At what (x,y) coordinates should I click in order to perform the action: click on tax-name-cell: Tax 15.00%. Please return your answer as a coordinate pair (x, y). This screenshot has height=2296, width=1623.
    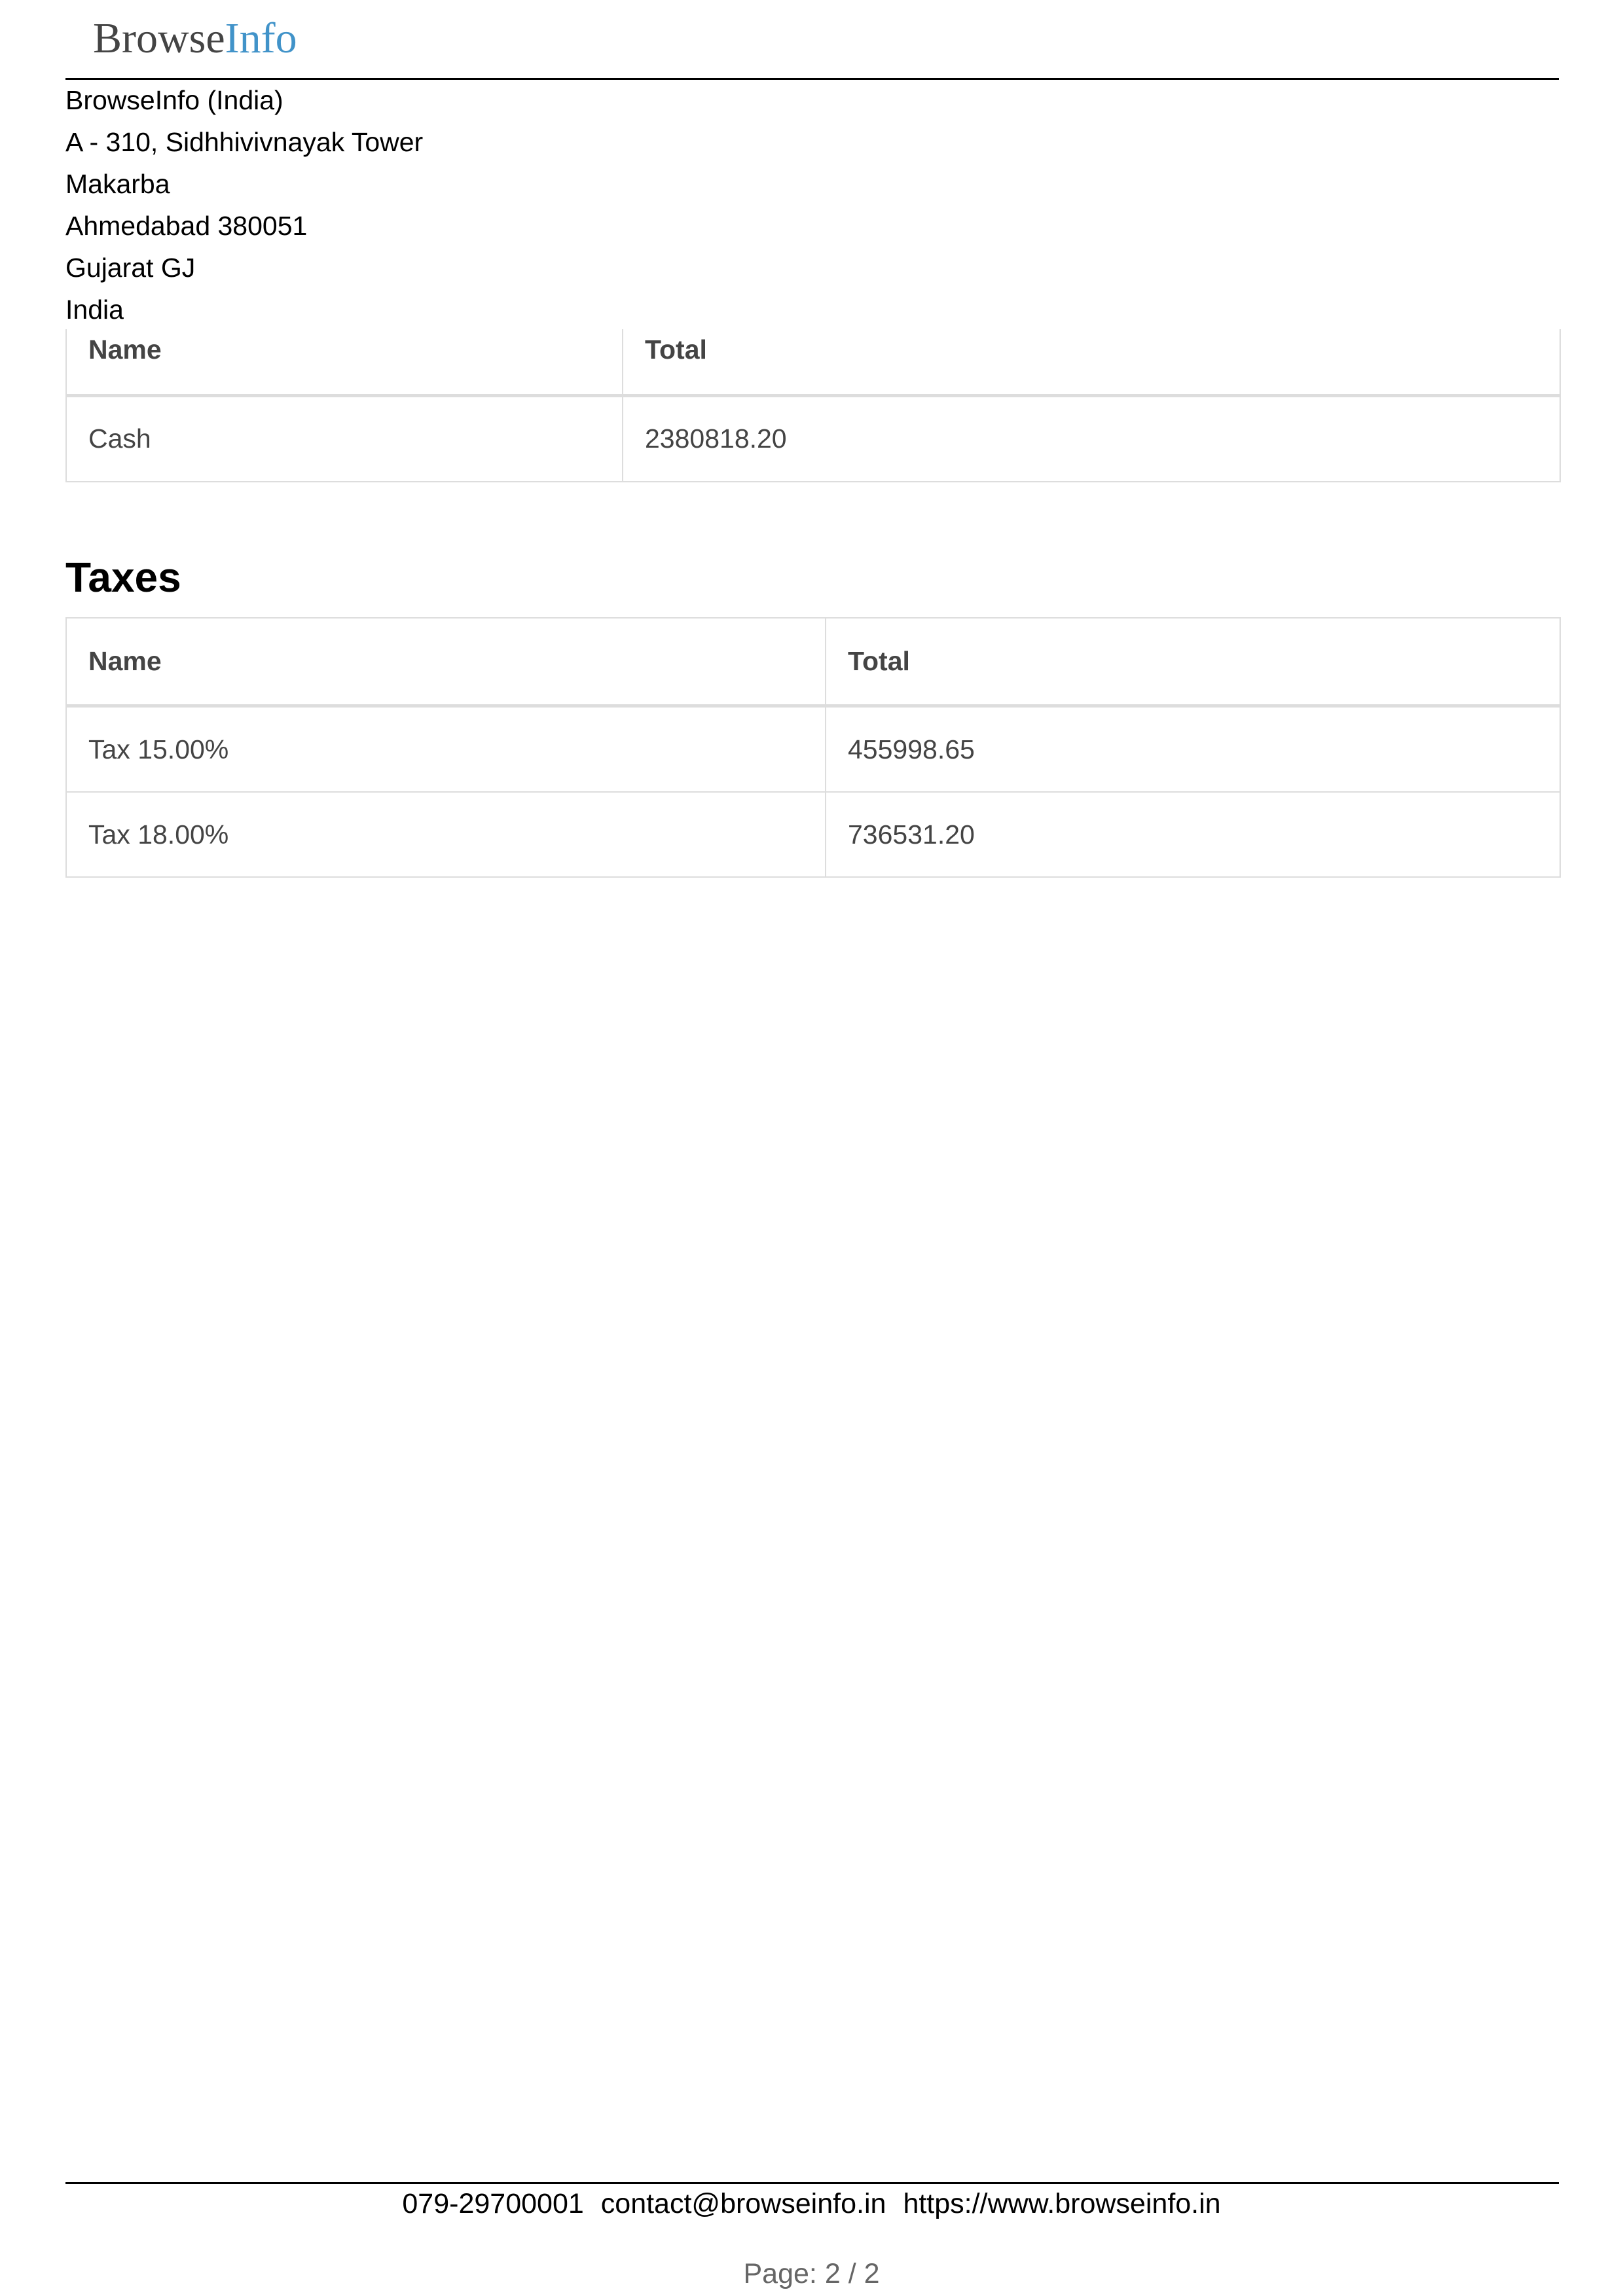
    Looking at the image, I should click on (445, 749).